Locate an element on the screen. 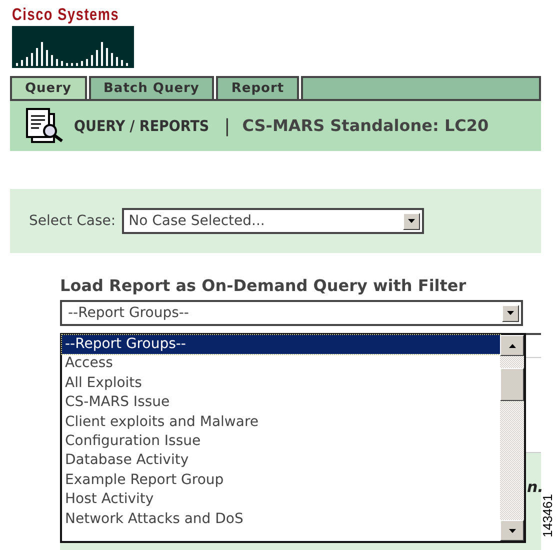  select-case-label: Select Case: is located at coordinates (72, 221).